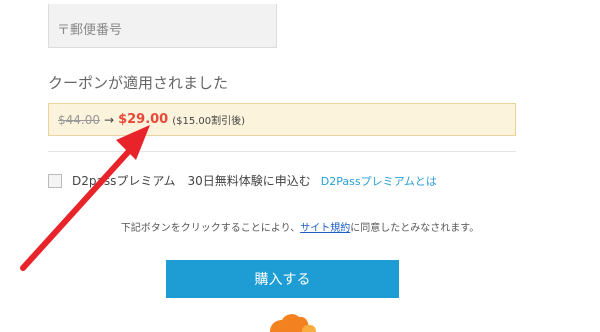  Describe the element at coordinates (282, 151) in the screenshot. I see `divider` at that location.